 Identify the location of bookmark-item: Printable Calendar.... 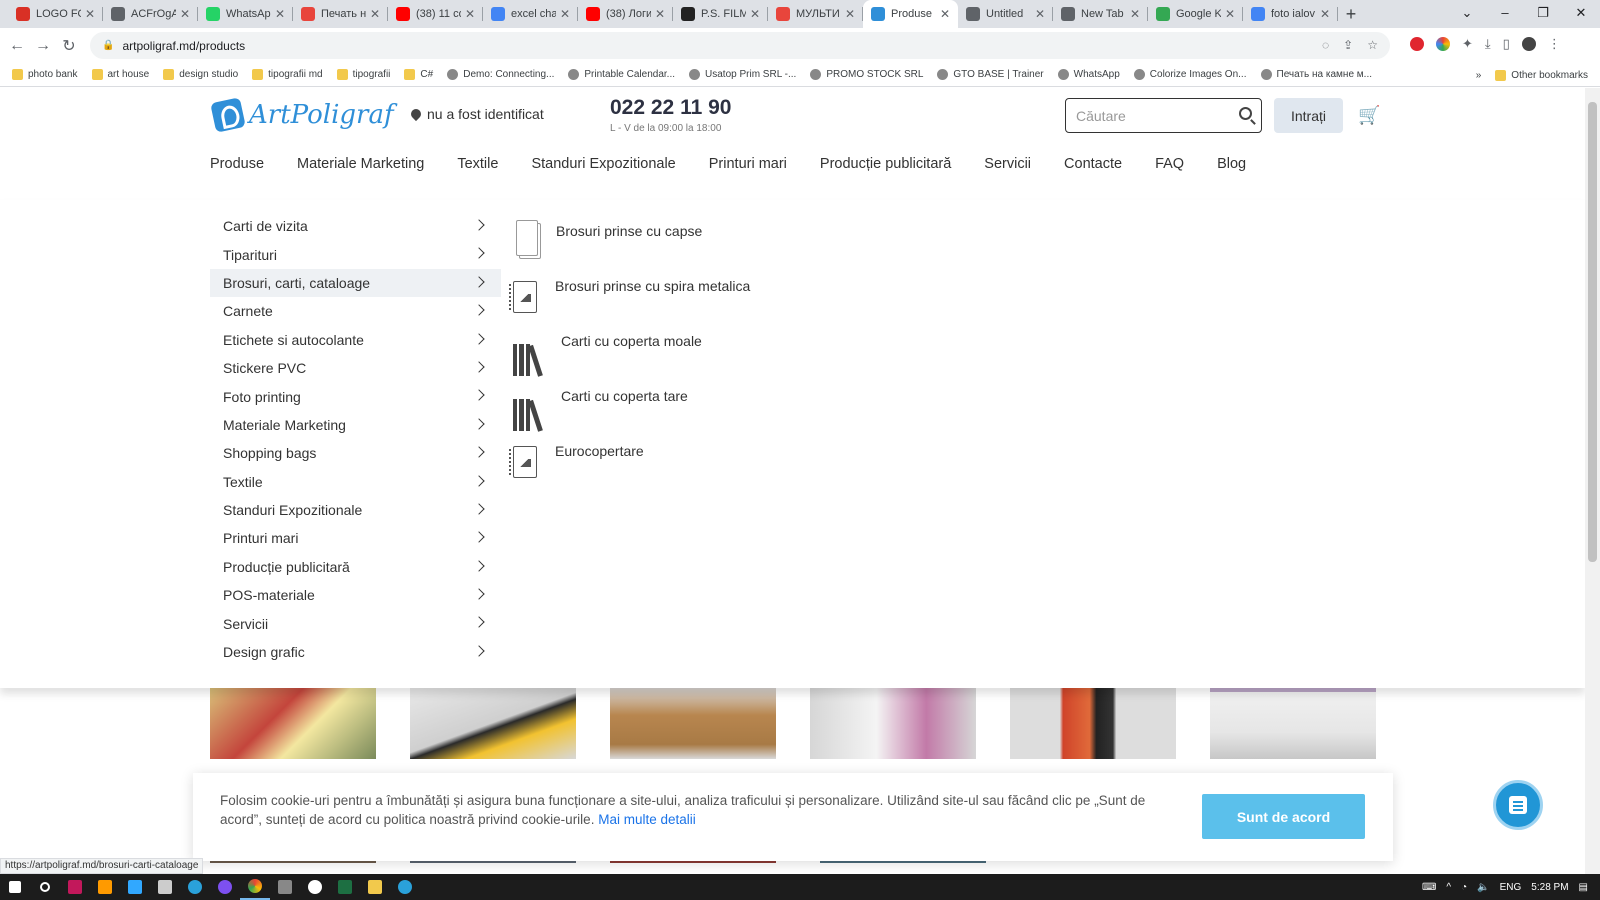
(621, 74).